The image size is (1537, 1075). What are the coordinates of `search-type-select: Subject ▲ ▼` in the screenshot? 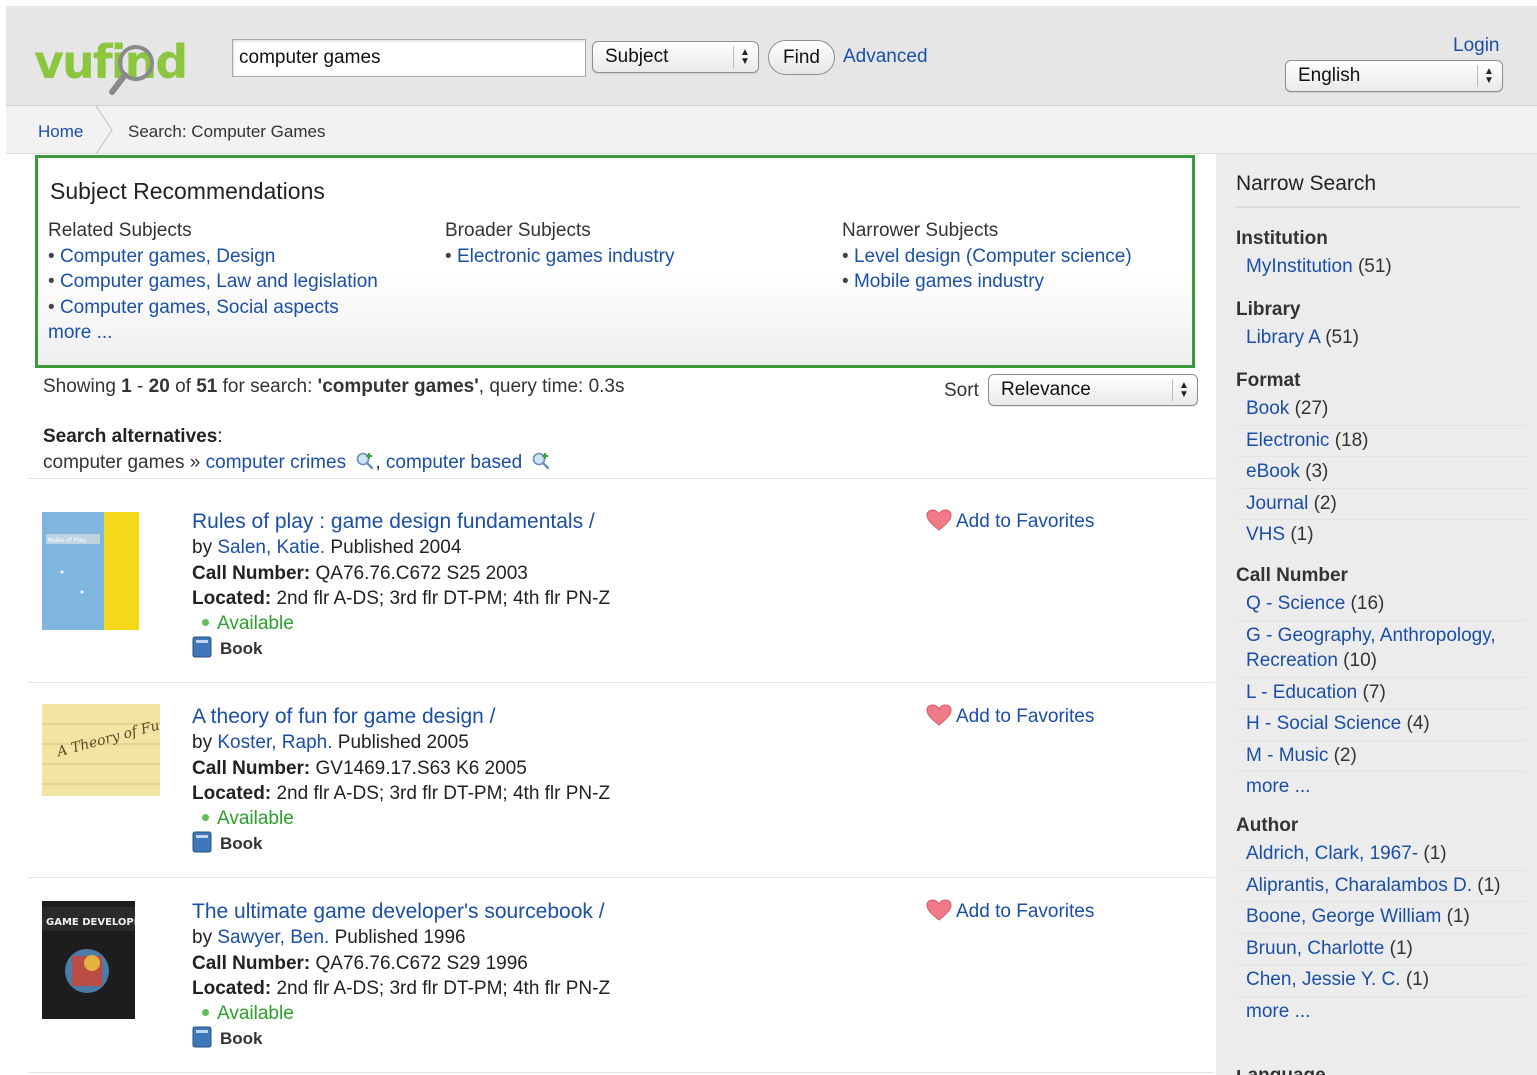 It's located at (675, 57).